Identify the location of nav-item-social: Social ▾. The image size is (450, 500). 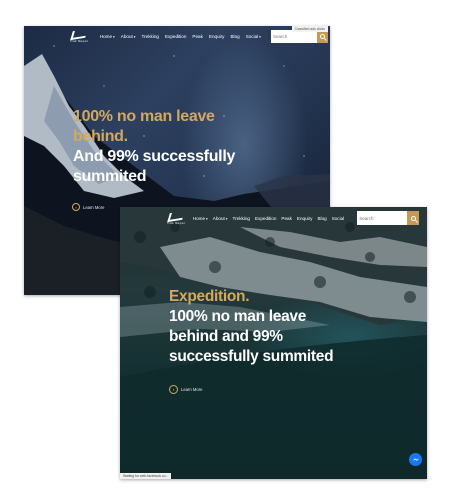
(253, 36).